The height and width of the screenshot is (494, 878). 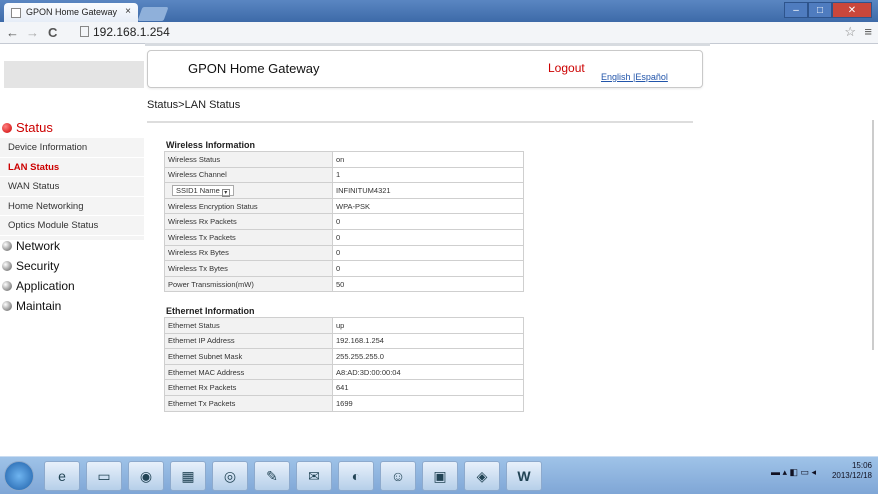 What do you see at coordinates (873, 235) in the screenshot?
I see `scrollbar` at bounding box center [873, 235].